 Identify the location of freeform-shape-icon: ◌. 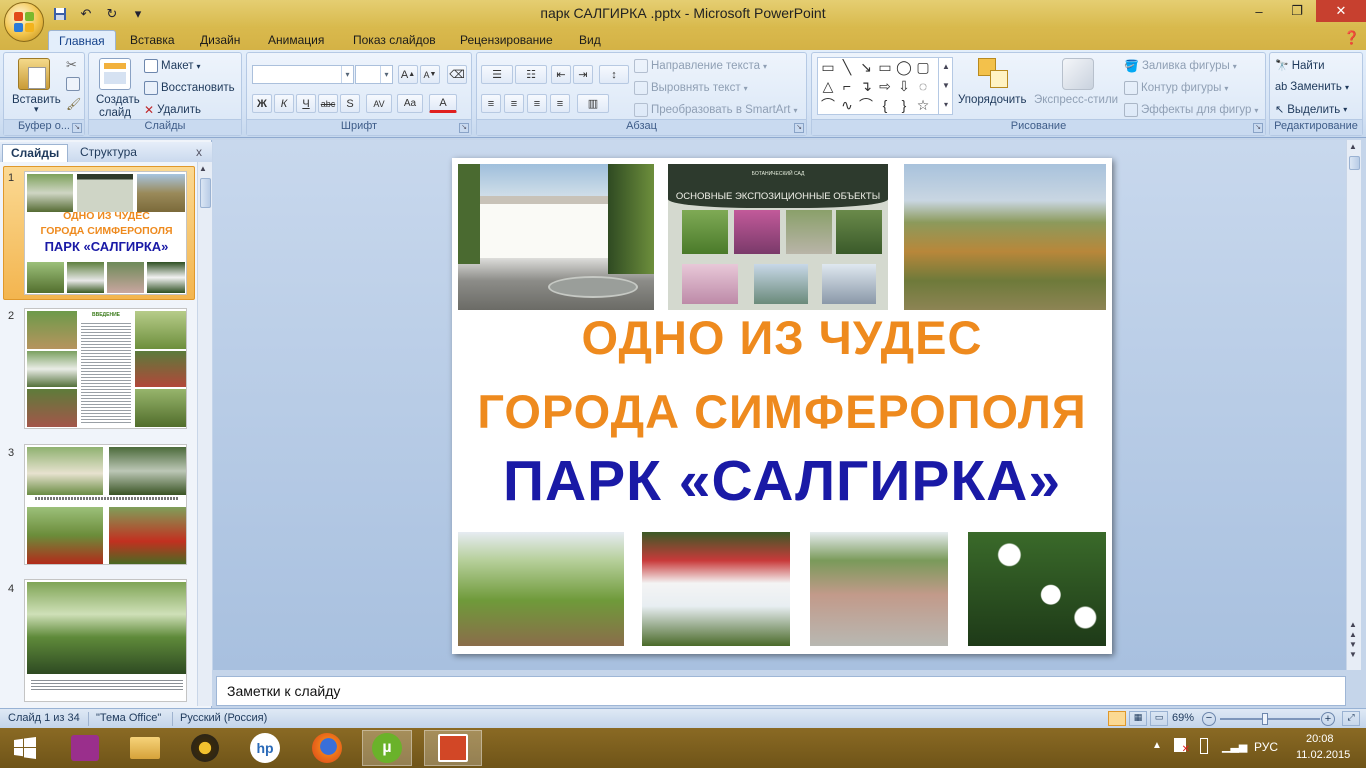
(923, 86).